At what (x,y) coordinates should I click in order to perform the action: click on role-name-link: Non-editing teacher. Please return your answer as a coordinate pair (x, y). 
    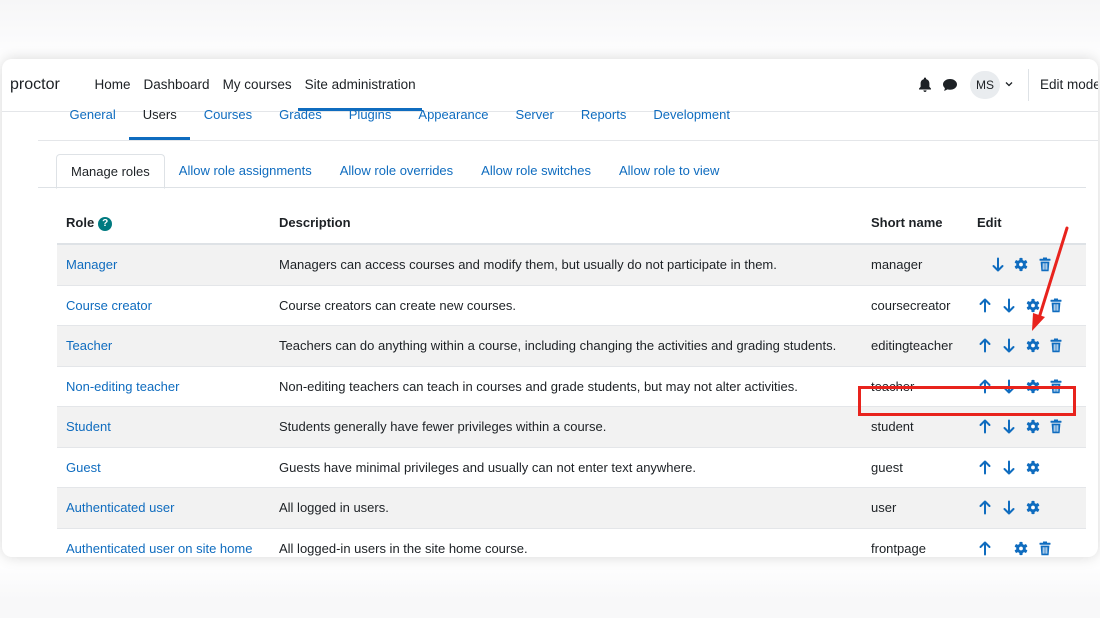
    Looking at the image, I should click on (122, 386).